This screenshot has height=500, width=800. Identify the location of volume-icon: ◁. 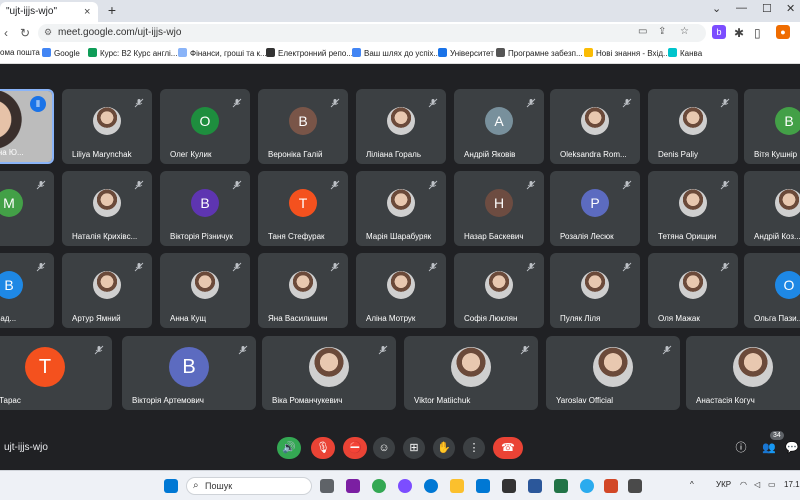
(757, 484).